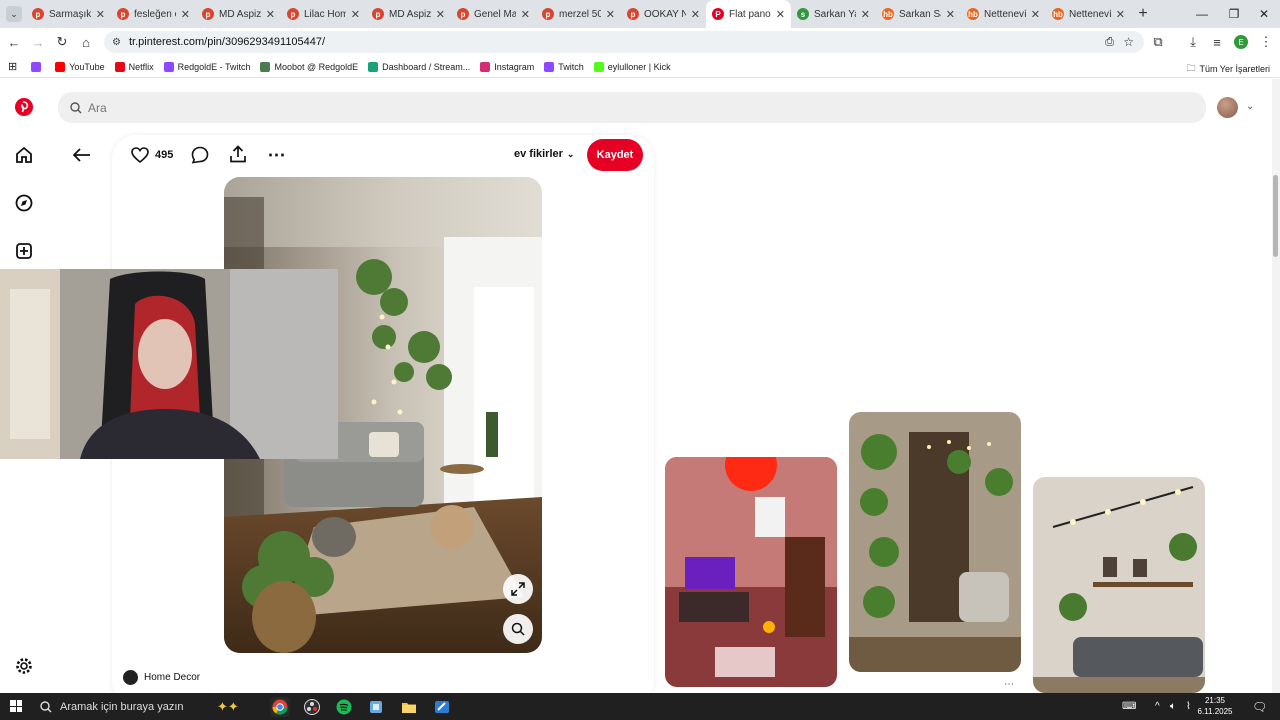 The width and height of the screenshot is (1280, 720). Describe the element at coordinates (833, 14) in the screenshot. I see `browser-tab: s Sarkan Ya ✕` at that location.